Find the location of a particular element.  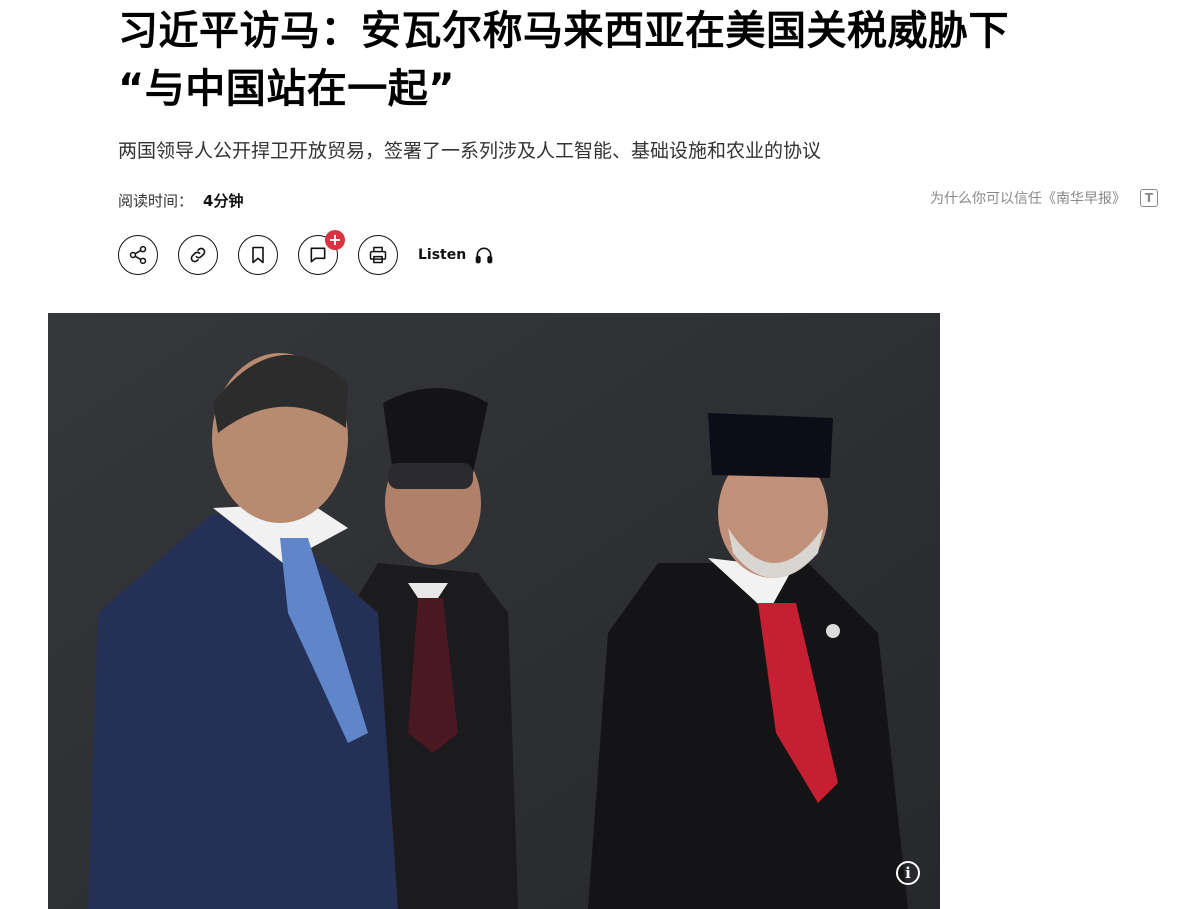

article-meta-row: 阅读时间： 4分钟 为什么你可以信任《南华早报》 T is located at coordinates (638, 201).